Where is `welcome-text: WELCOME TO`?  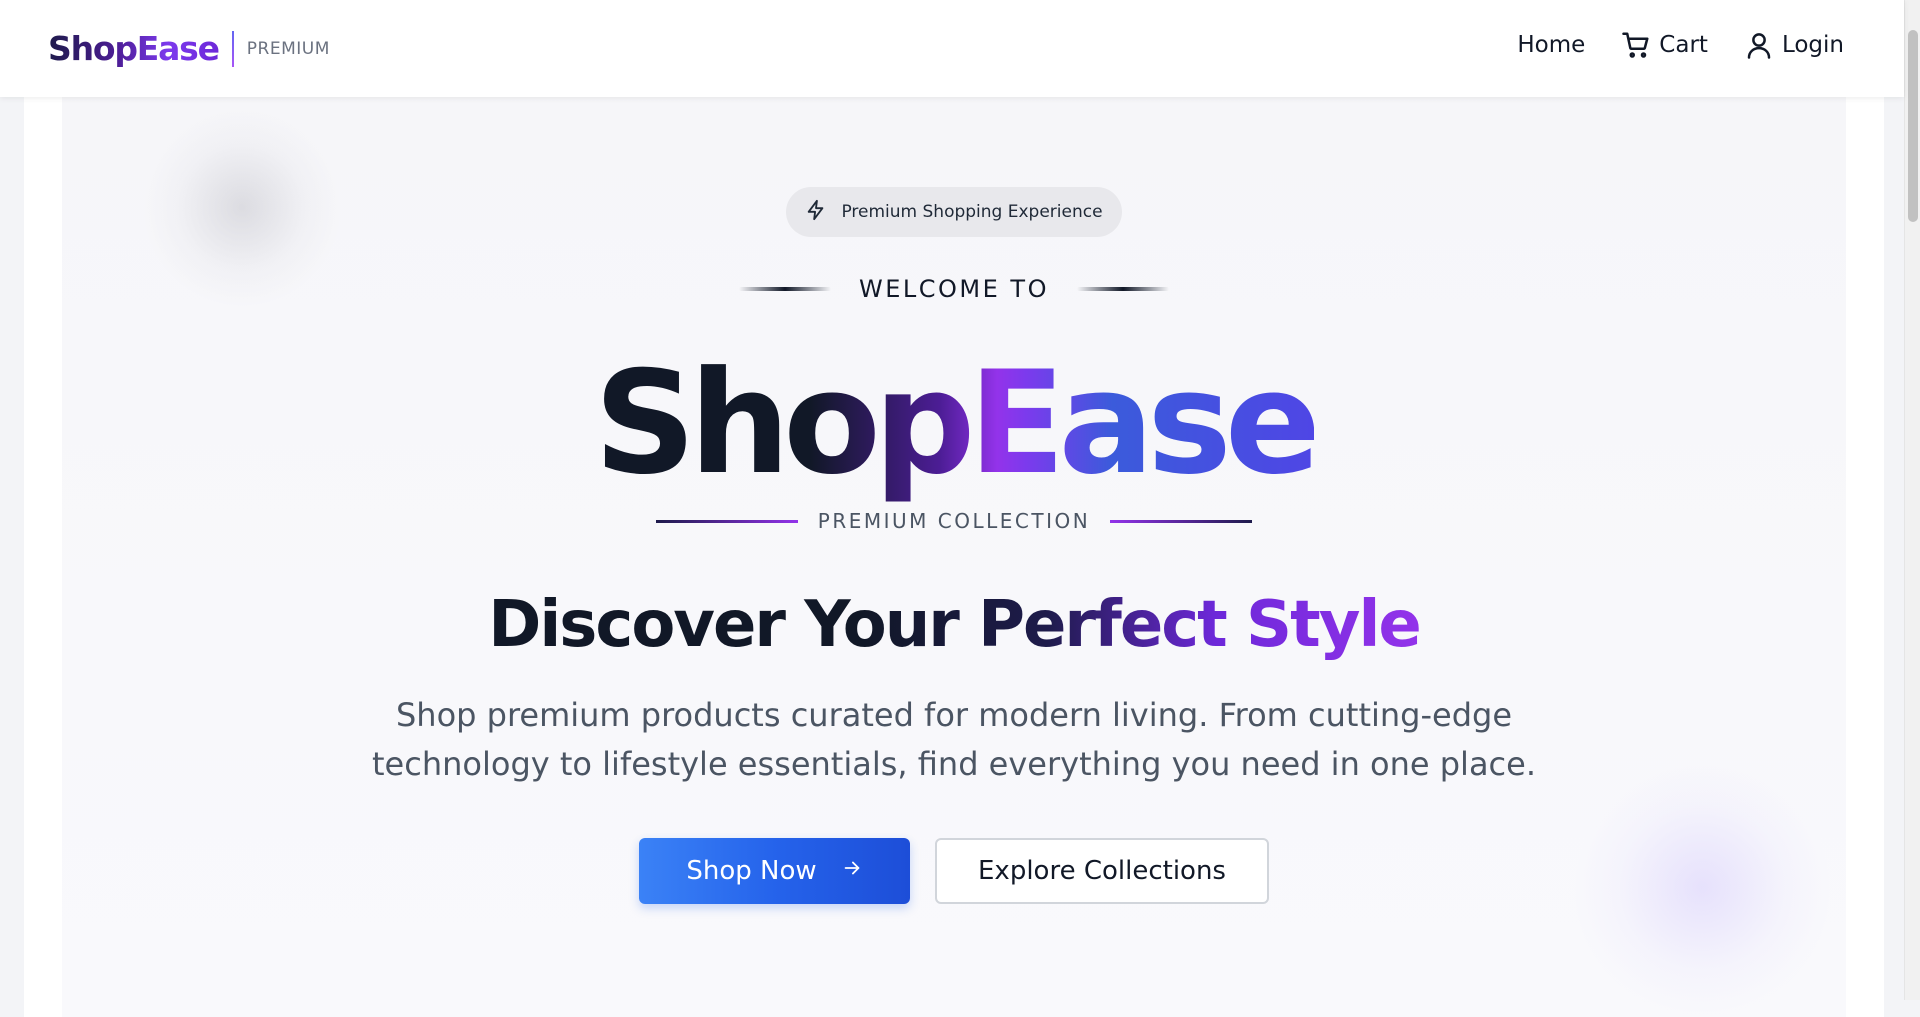 welcome-text: WELCOME TO is located at coordinates (954, 289).